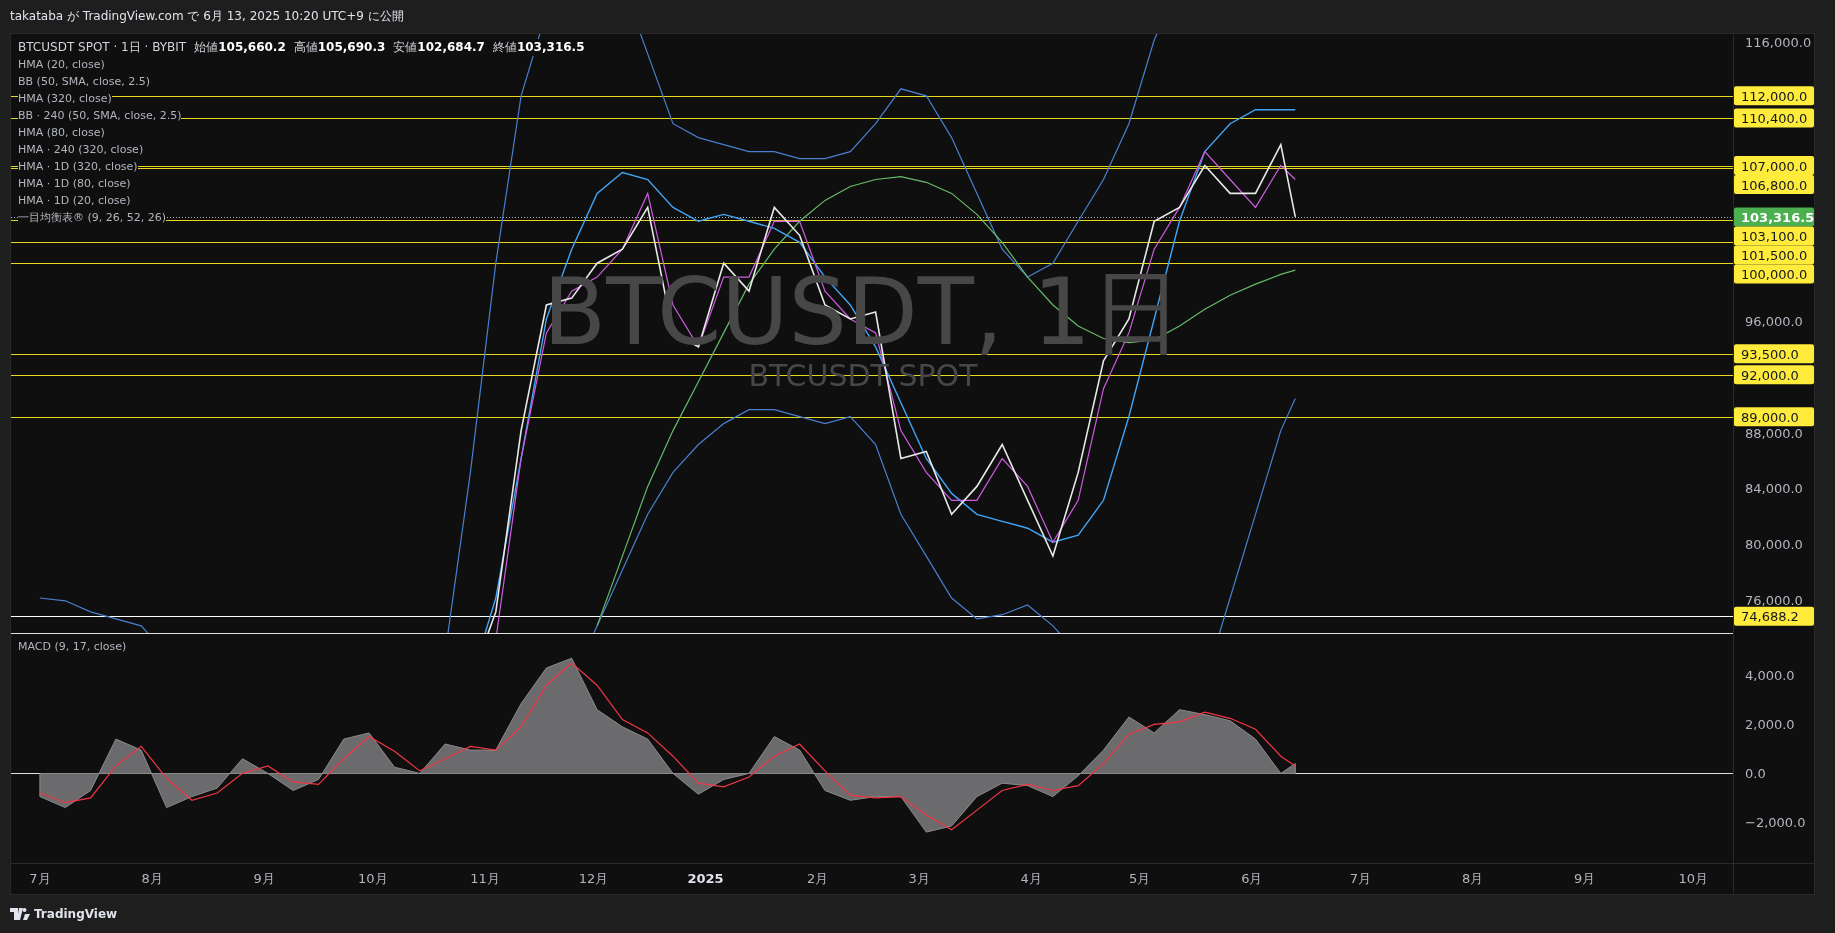 The width and height of the screenshot is (1835, 933). Describe the element at coordinates (1774, 185) in the screenshot. I see `price-label: 106,800.0` at that location.